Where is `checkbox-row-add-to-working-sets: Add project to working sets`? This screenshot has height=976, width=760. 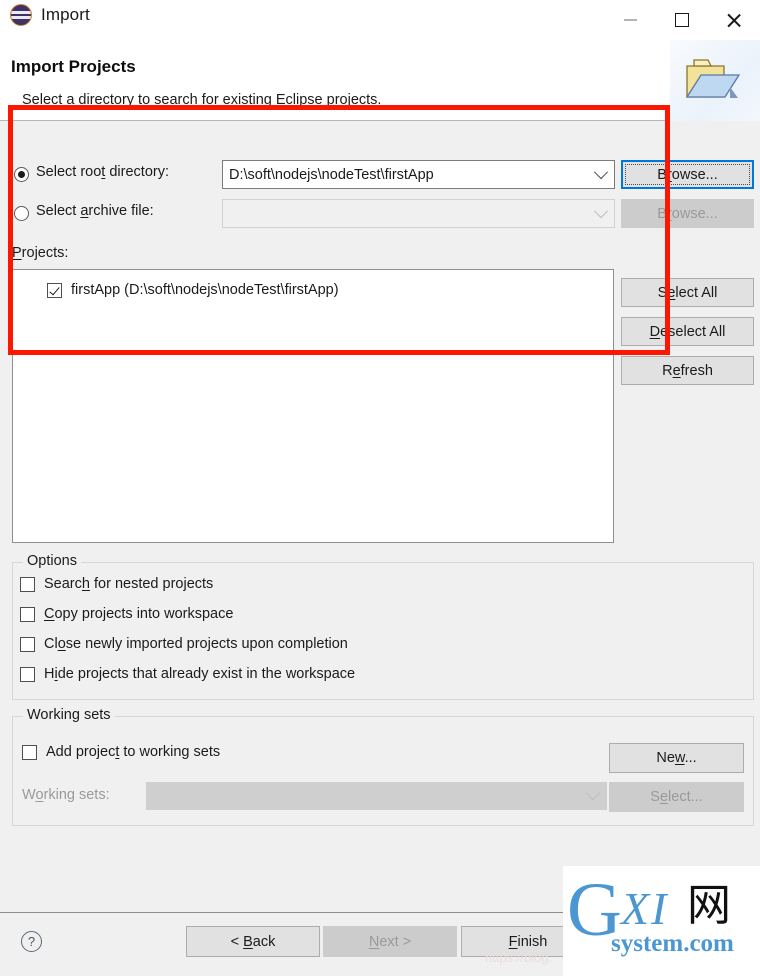 checkbox-row-add-to-working-sets: Add project to working sets is located at coordinates (121, 752).